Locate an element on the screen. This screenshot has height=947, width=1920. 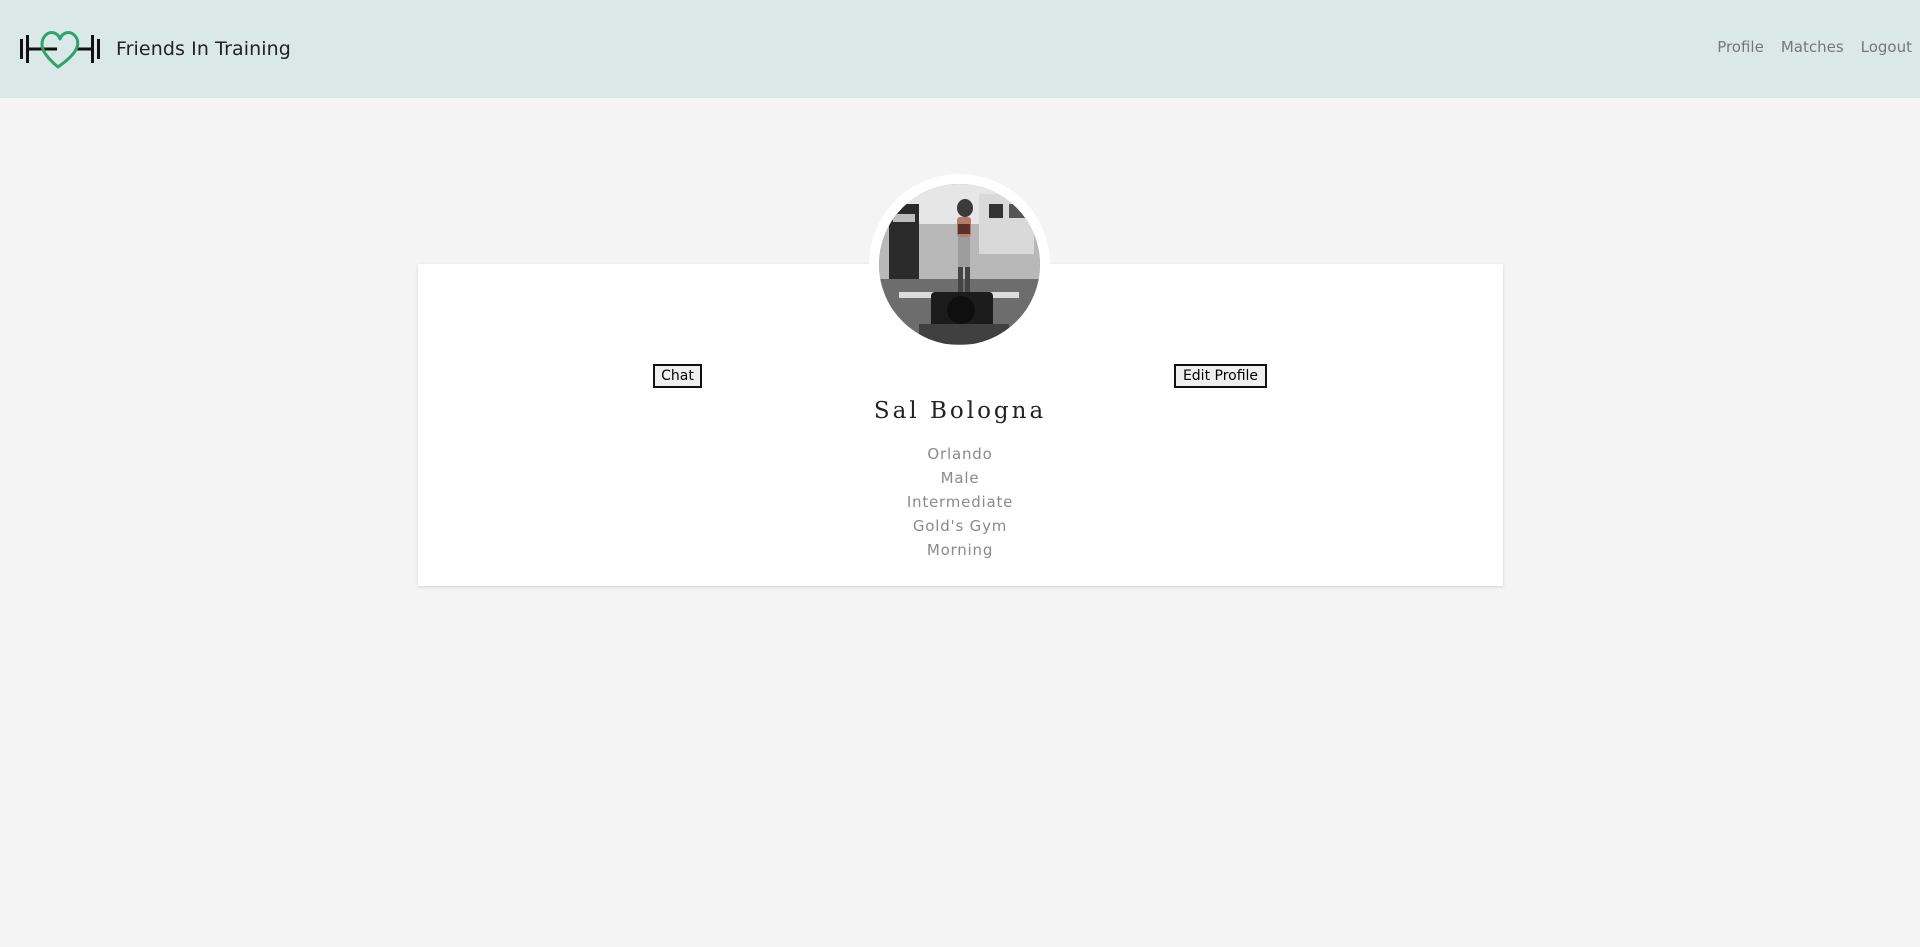
detail-time: Morning is located at coordinates (960, 550).